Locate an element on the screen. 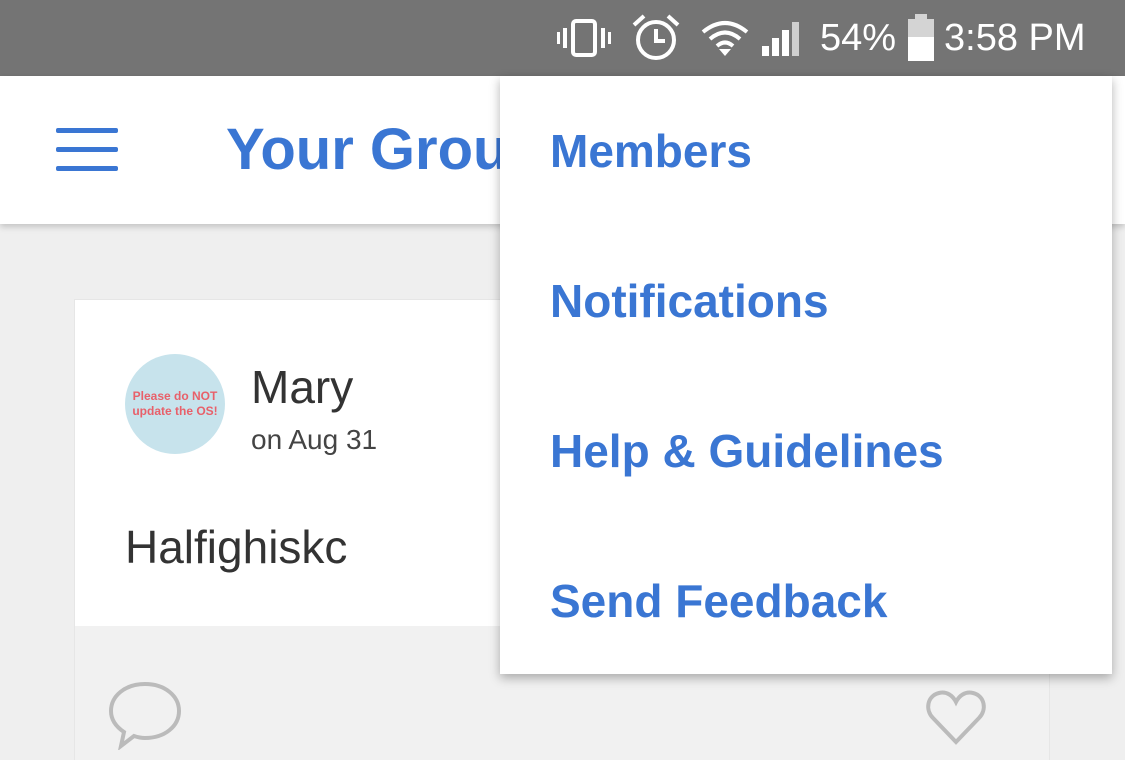 The width and height of the screenshot is (1125, 760). hamburger-menu-button is located at coordinates (87, 150).